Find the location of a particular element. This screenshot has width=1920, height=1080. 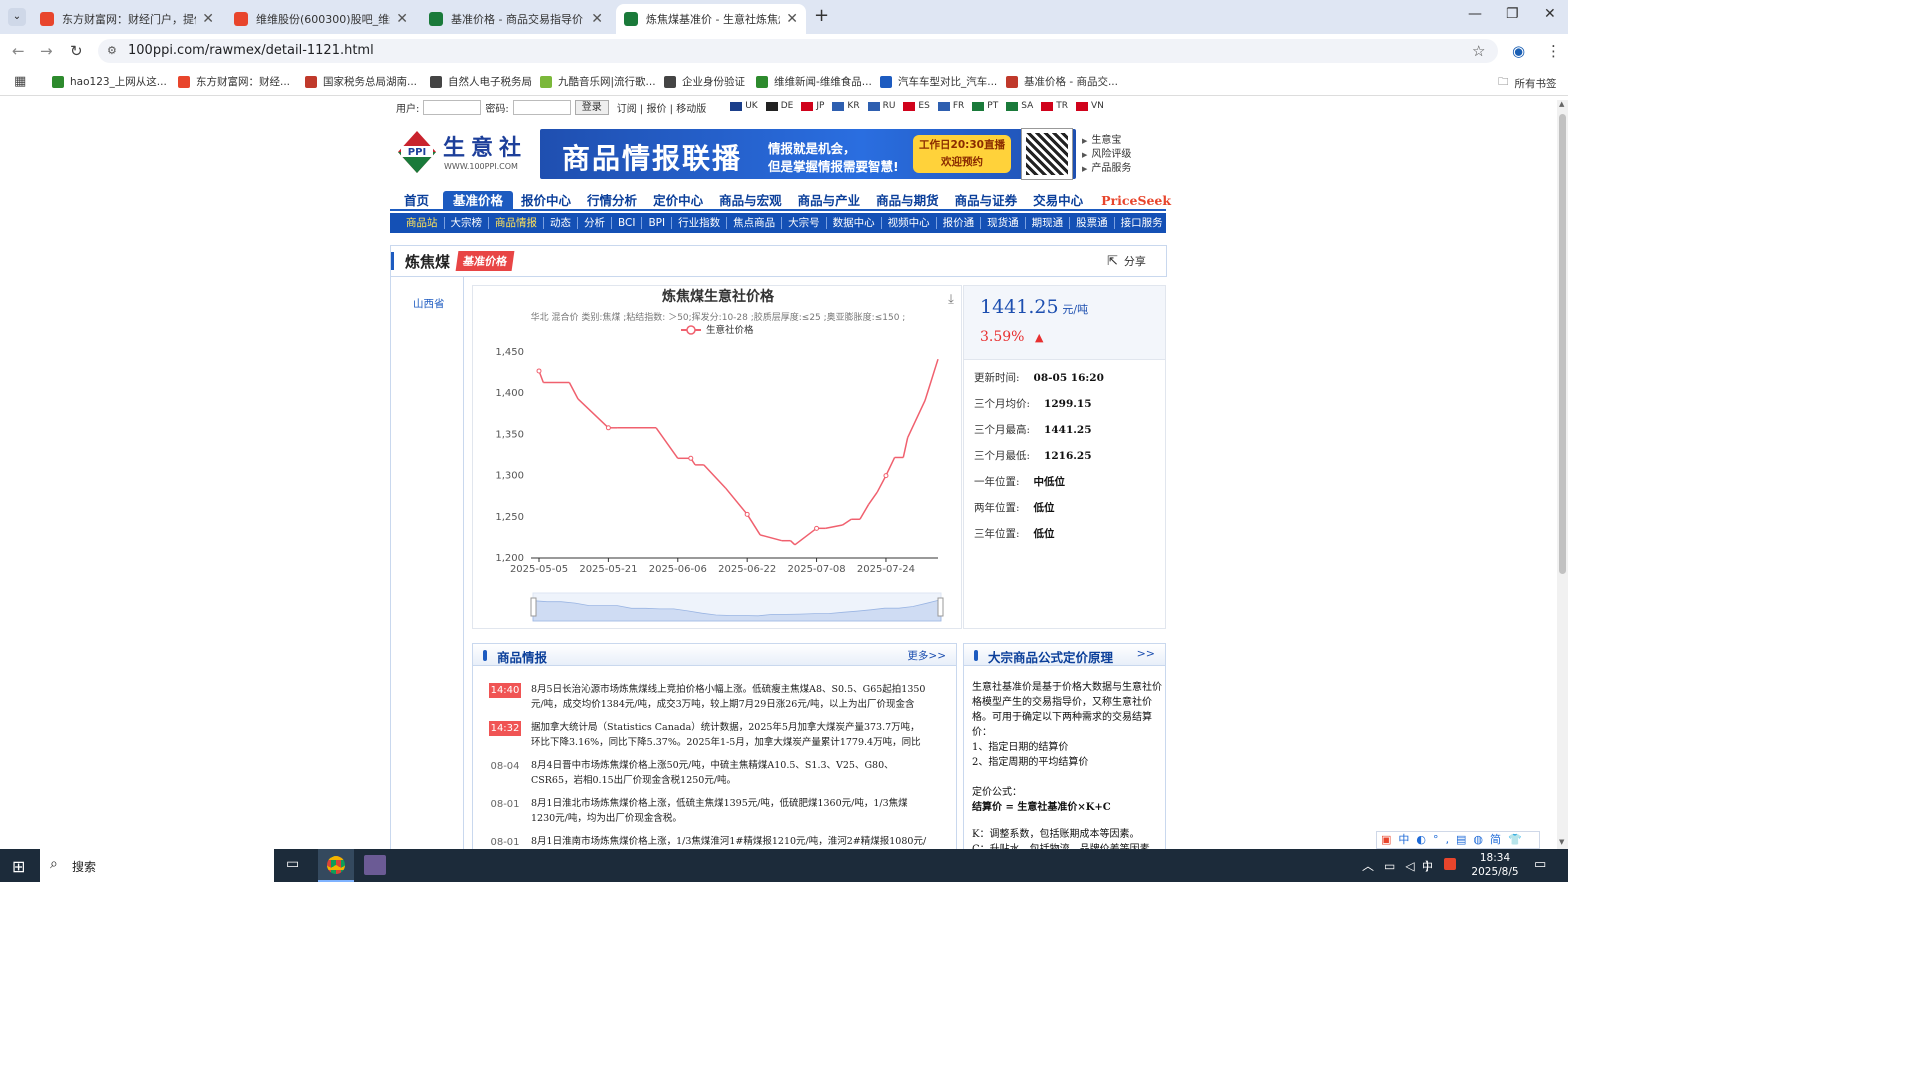

language-flag: KR is located at coordinates (846, 106).